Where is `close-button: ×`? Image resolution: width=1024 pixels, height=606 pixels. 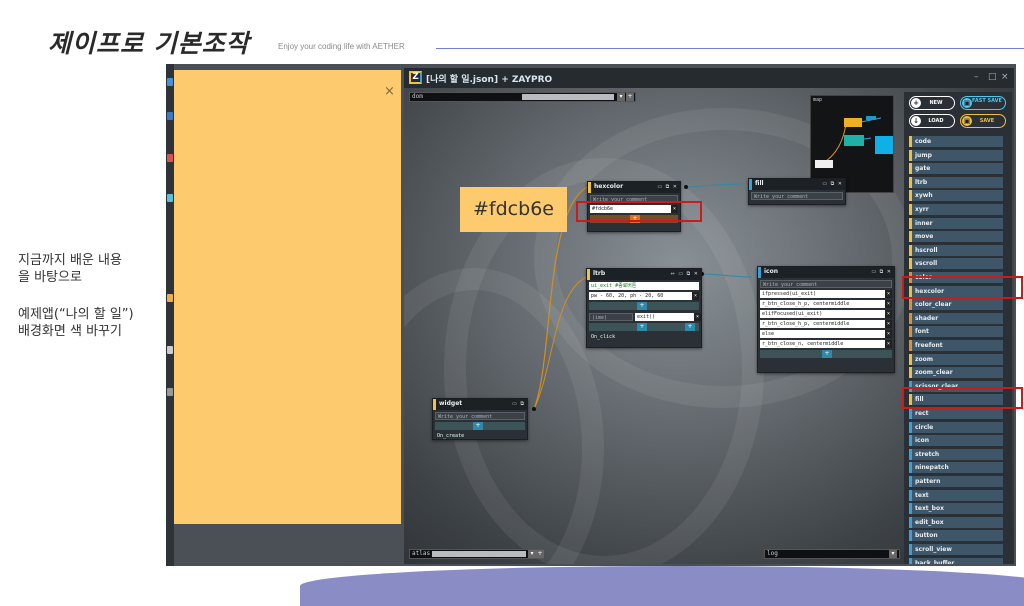 close-button: × is located at coordinates (1005, 77).